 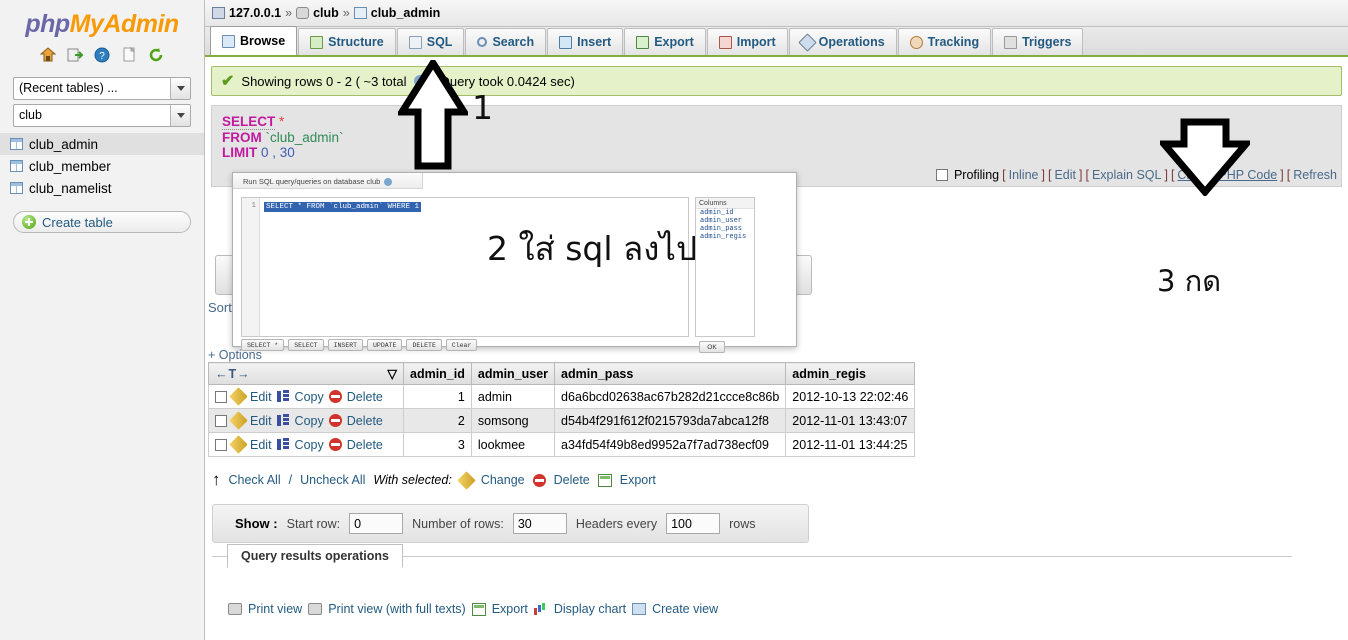 I want to click on clear-button: Clear, so click(x=461, y=345).